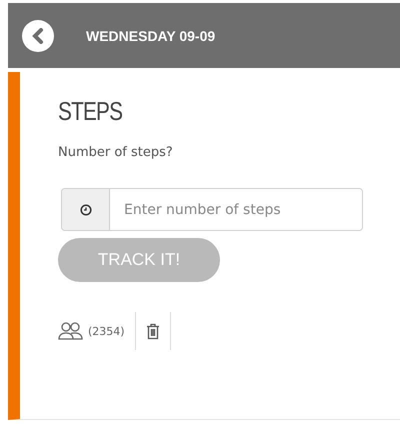  Describe the element at coordinates (153, 331) in the screenshot. I see `trash-icon` at that location.